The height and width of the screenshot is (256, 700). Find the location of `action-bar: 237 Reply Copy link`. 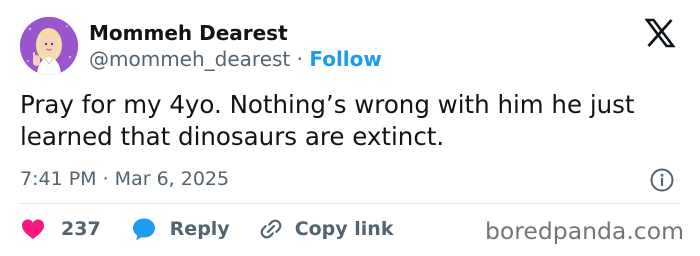

action-bar: 237 Reply Copy link is located at coordinates (206, 229).